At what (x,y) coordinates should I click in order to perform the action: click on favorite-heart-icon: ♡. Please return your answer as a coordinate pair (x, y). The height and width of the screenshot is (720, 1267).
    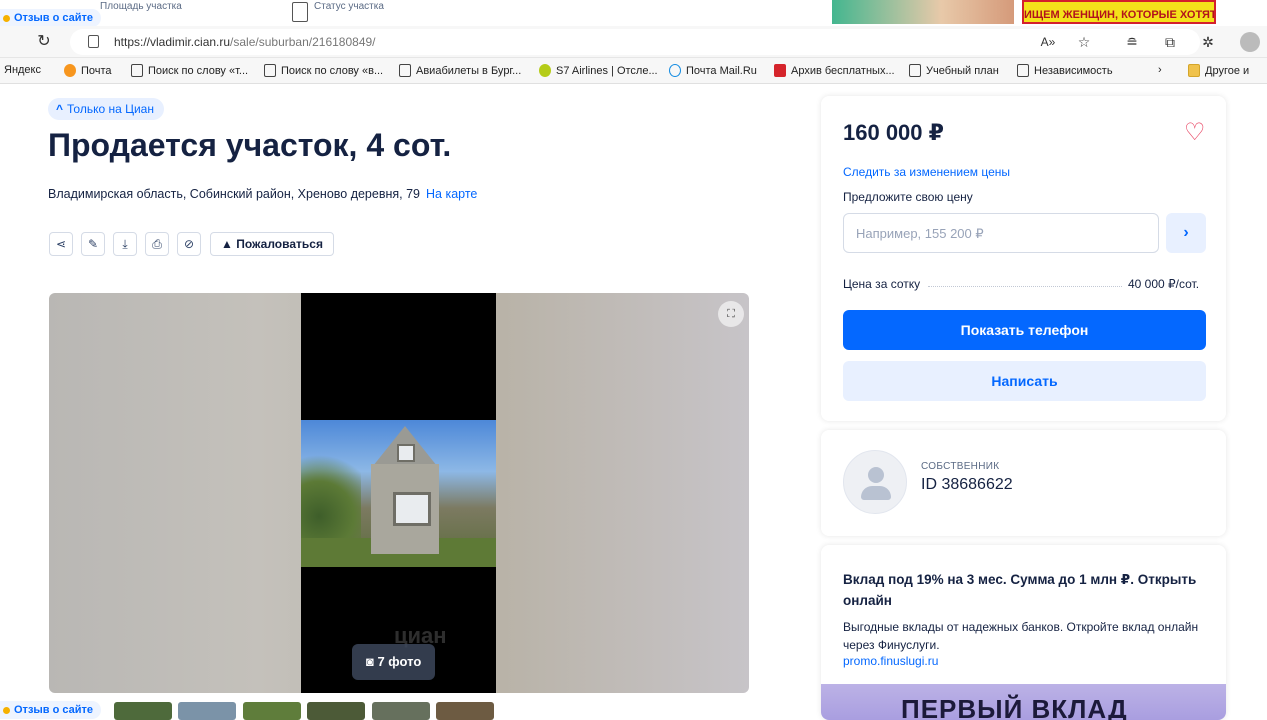
    Looking at the image, I should click on (1195, 132).